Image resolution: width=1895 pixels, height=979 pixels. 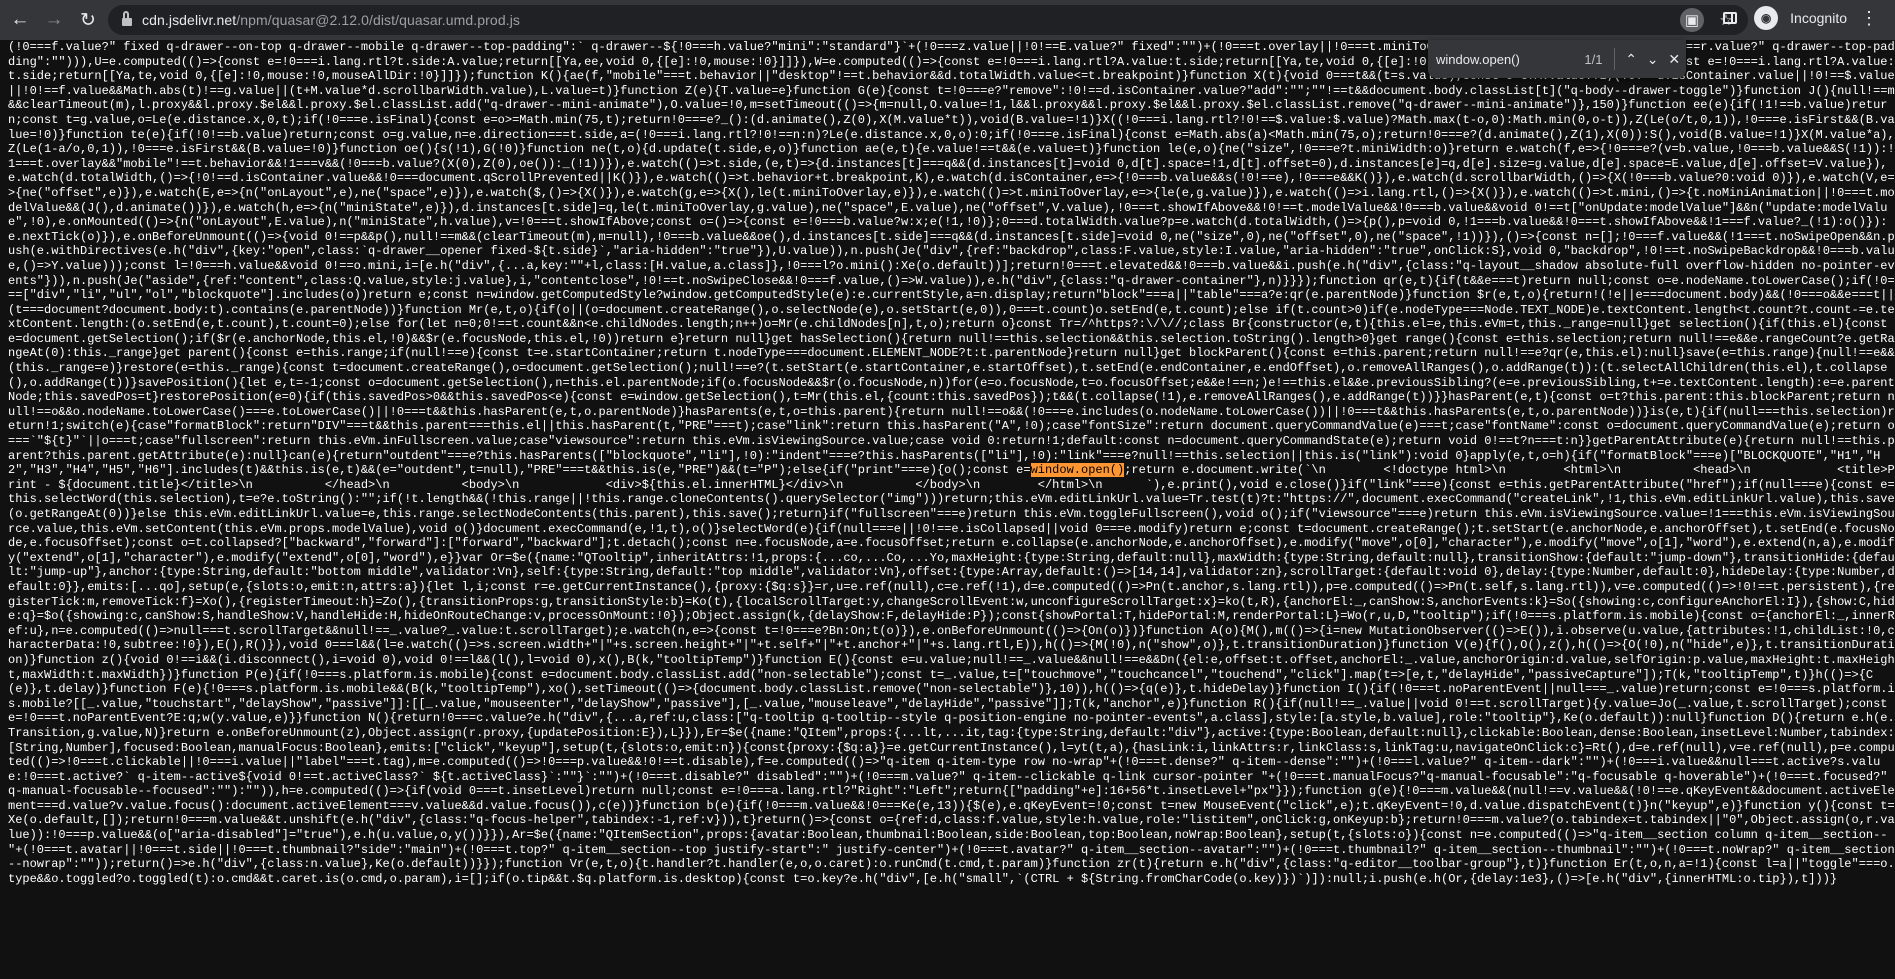 I want to click on arrow-right-icon: →, so click(x=54, y=19).